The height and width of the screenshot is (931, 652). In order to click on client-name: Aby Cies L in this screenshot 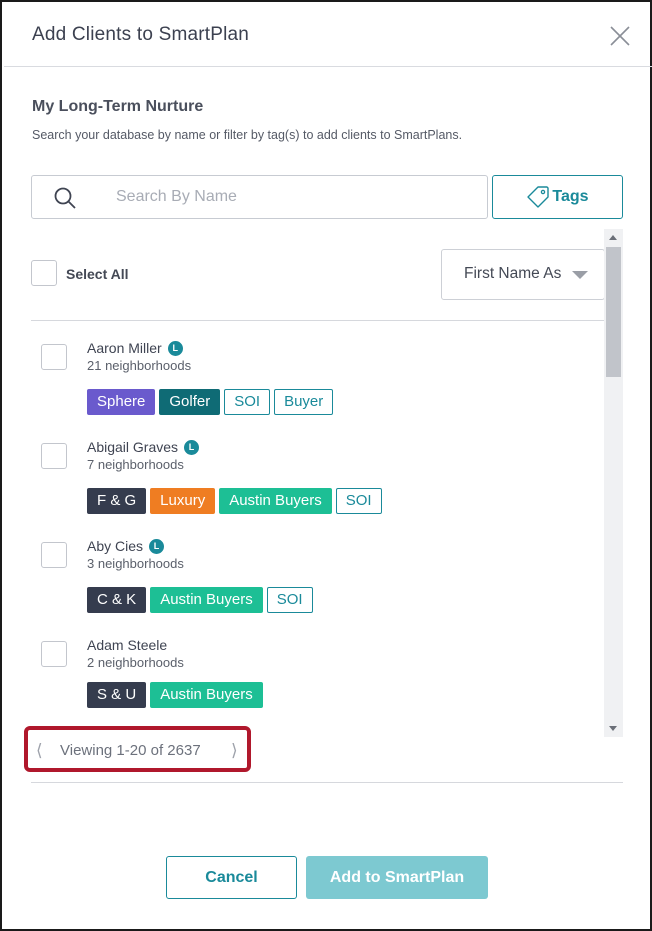, I will do `click(126, 546)`.